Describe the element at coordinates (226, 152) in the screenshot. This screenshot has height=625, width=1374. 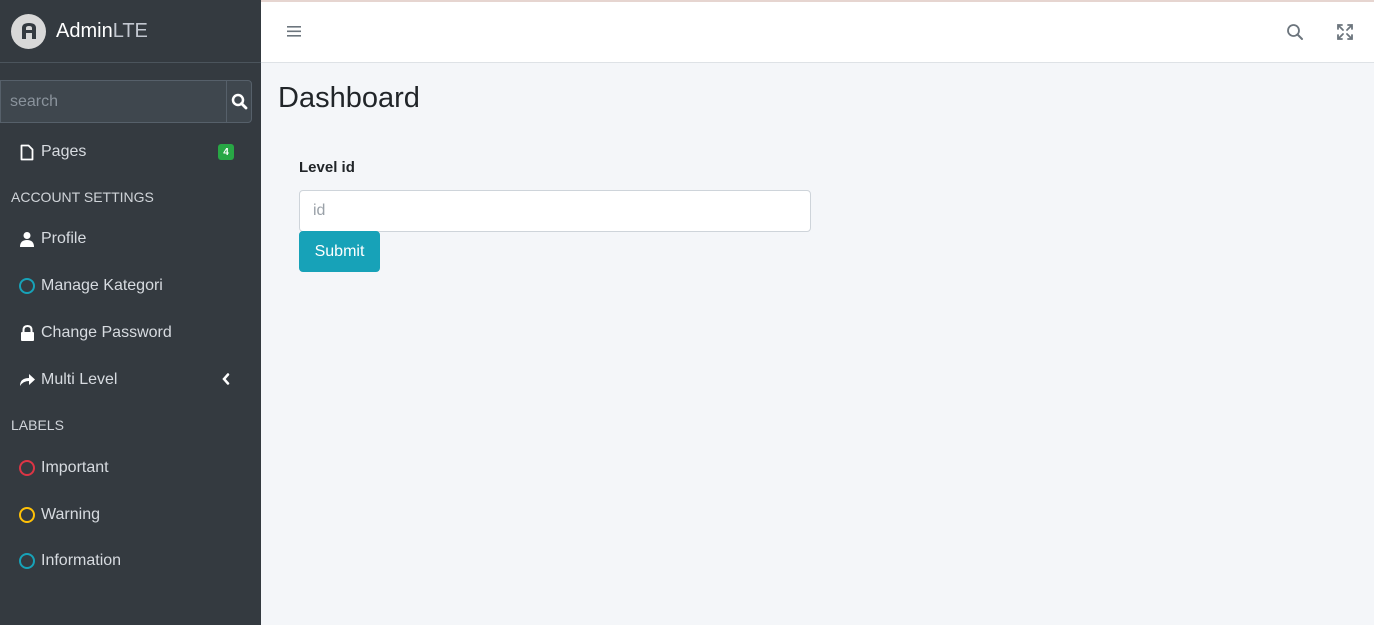
I see `pages-count-badge: 4` at that location.